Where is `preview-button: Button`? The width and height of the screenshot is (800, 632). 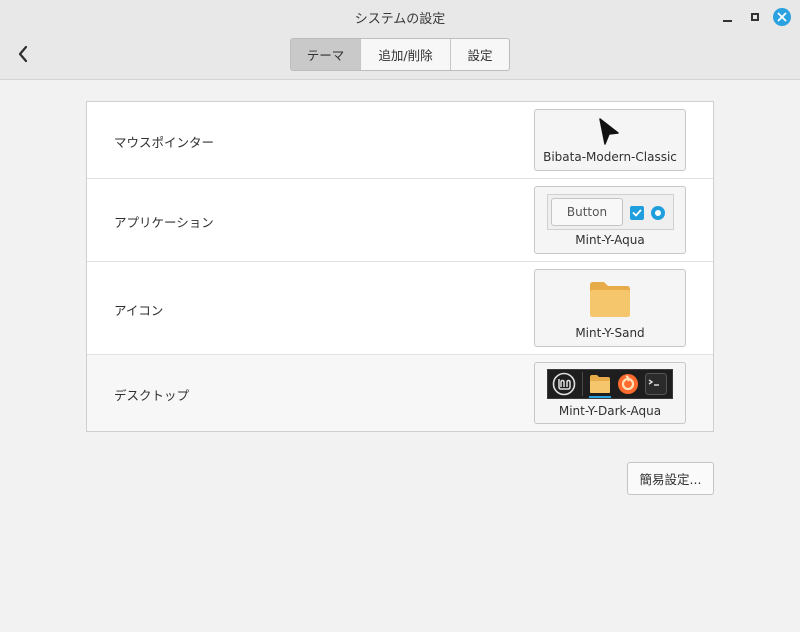
preview-button: Button is located at coordinates (587, 212).